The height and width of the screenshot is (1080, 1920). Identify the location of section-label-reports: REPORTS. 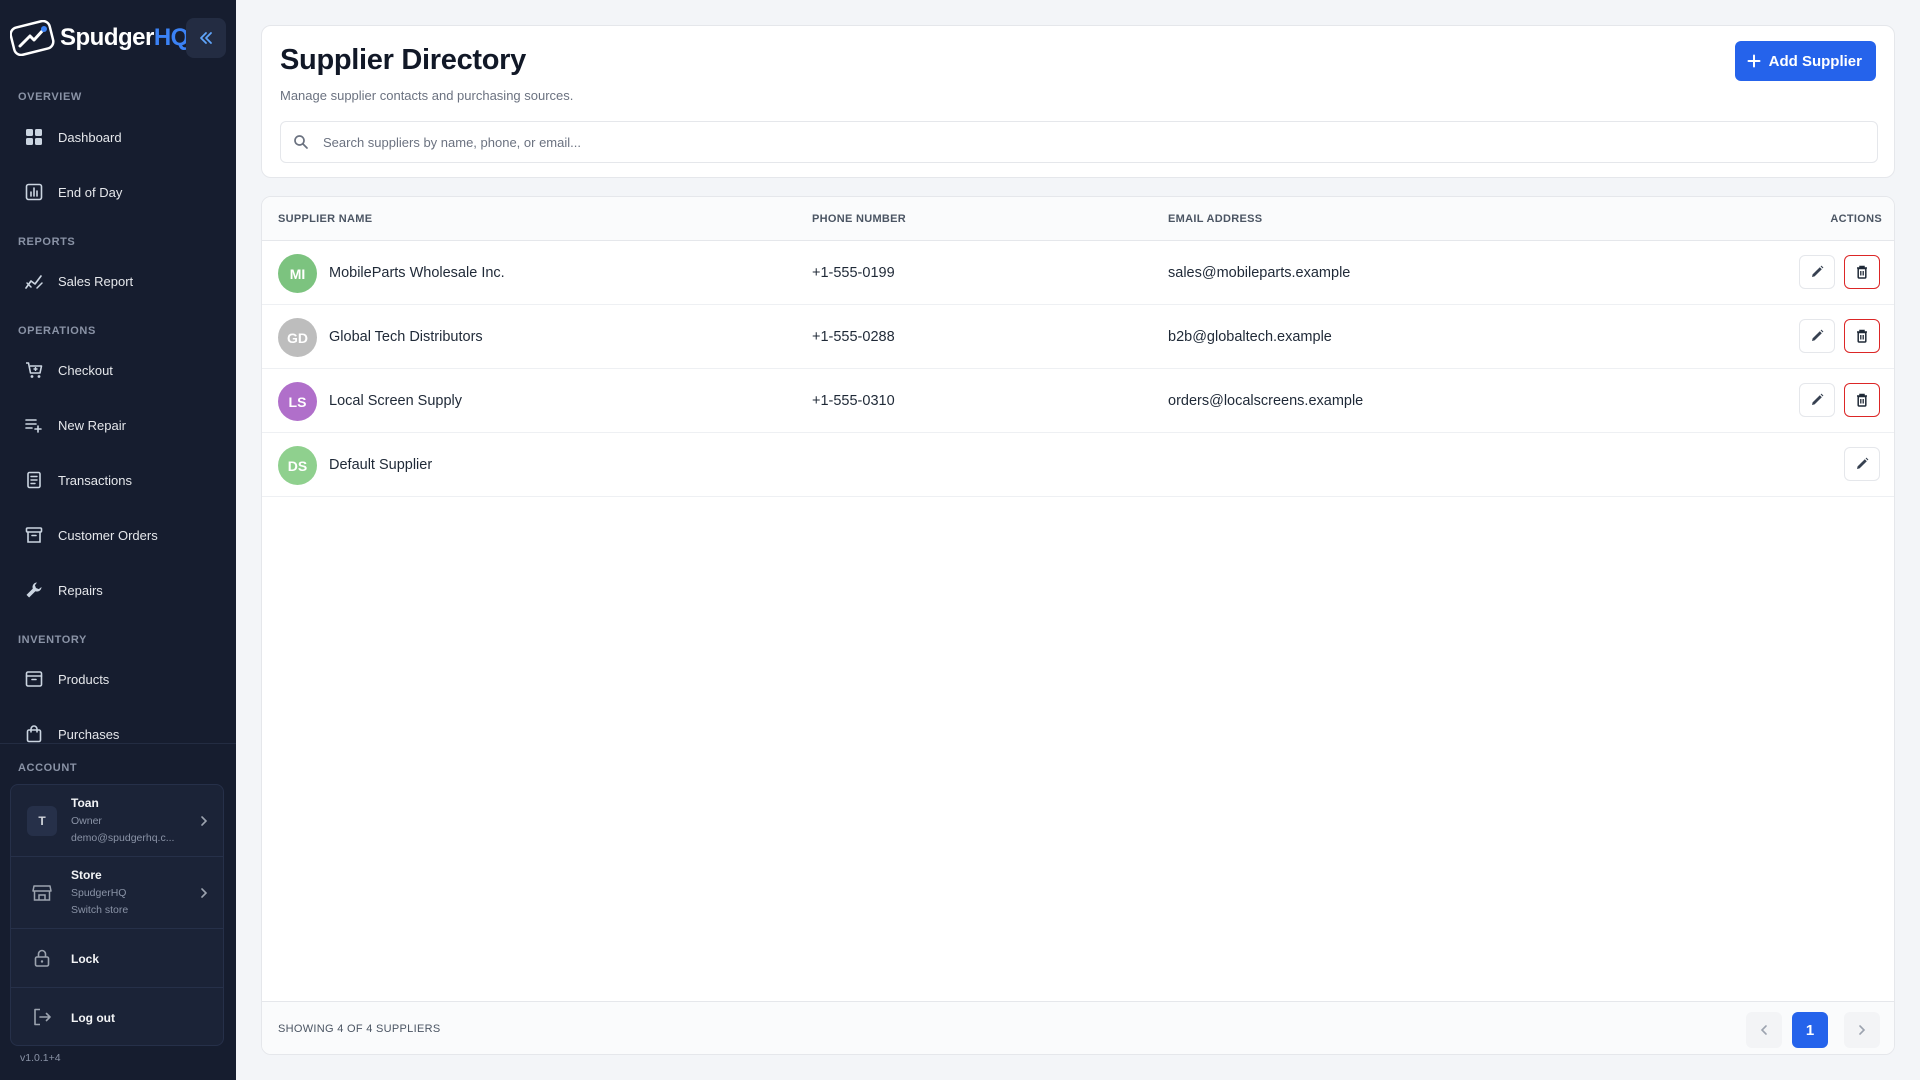
(47, 242).